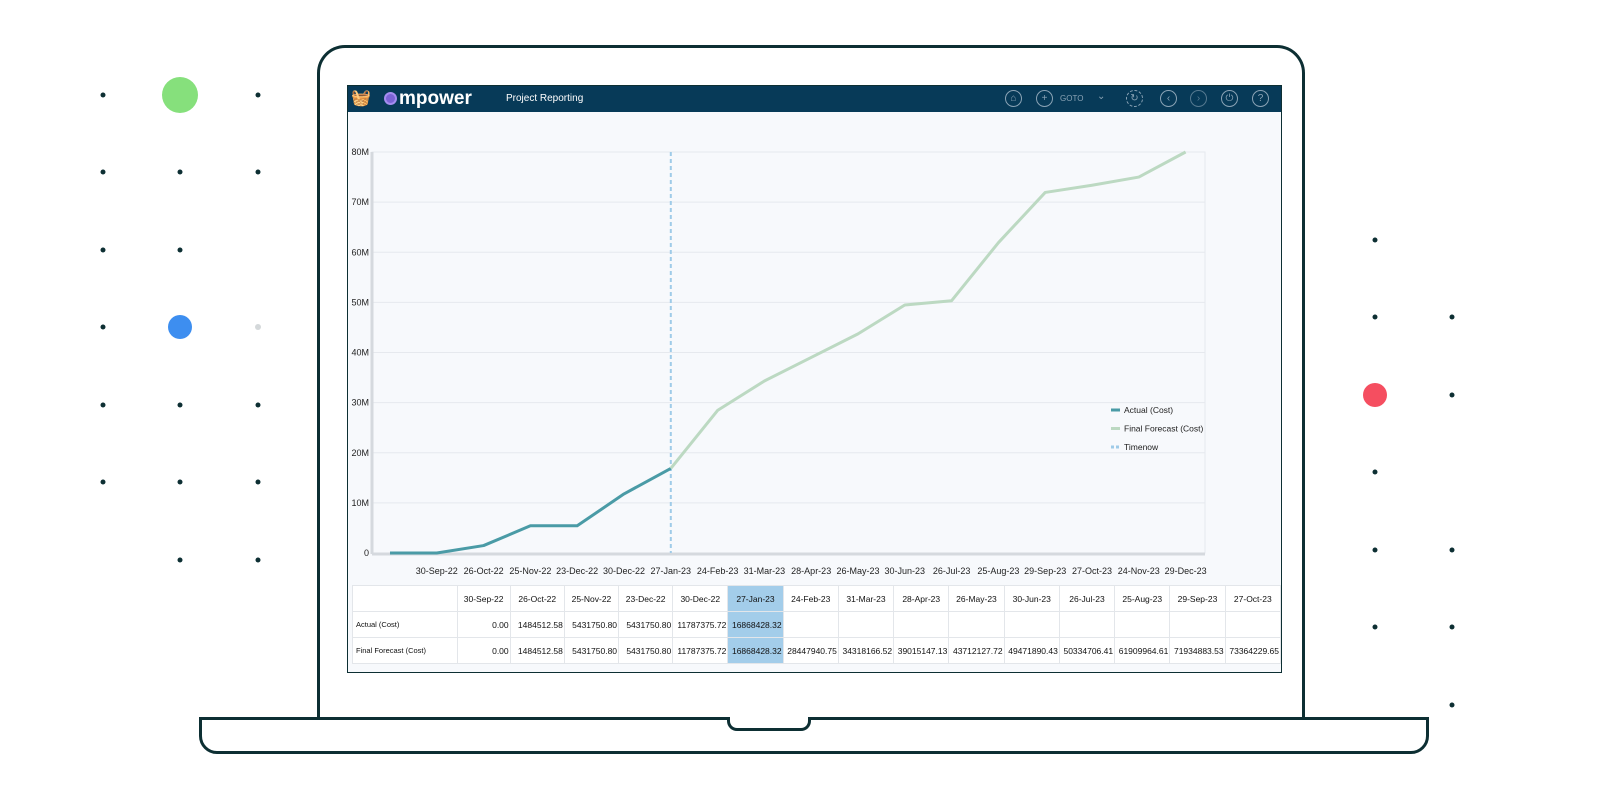 The width and height of the screenshot is (1600, 808). Describe the element at coordinates (537, 598) in the screenshot. I see `column-header: 26-Oct-22` at that location.